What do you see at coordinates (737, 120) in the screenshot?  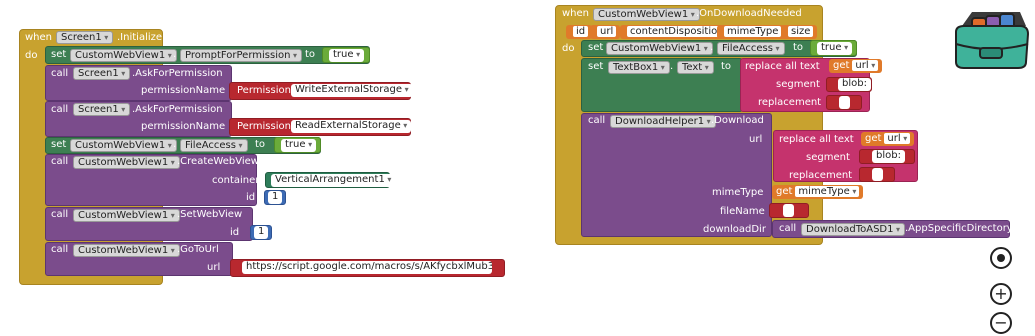 I see `method-label: .Download` at bounding box center [737, 120].